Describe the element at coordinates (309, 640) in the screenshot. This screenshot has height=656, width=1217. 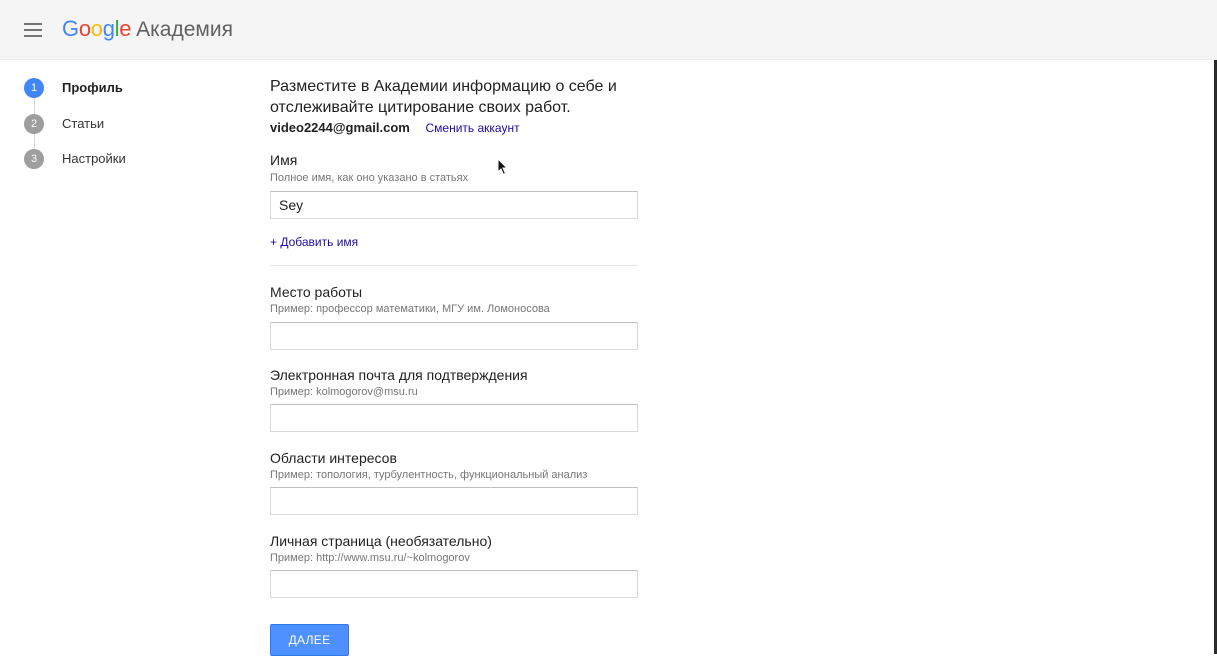
I see `next-button: ДАЛЕЕ` at that location.